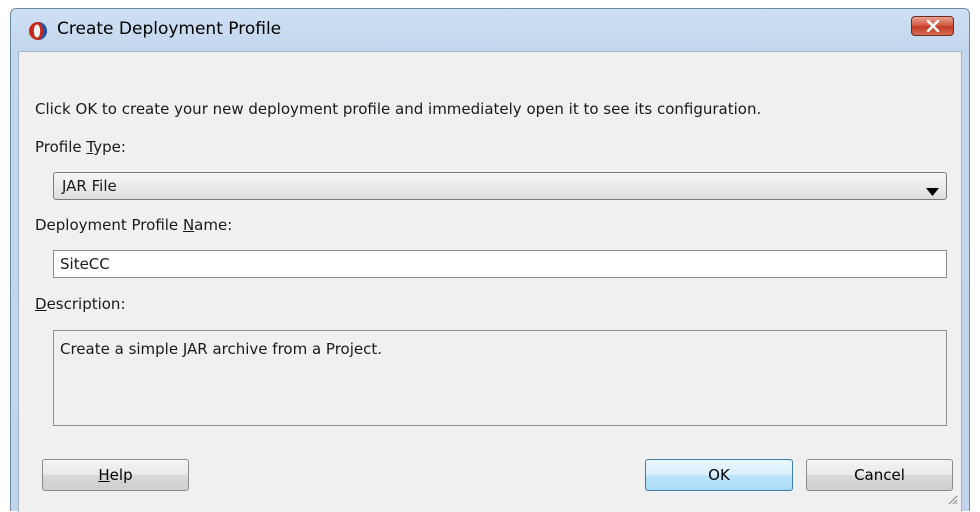  What do you see at coordinates (89, 186) in the screenshot?
I see `profile-type-value: JAR File` at bounding box center [89, 186].